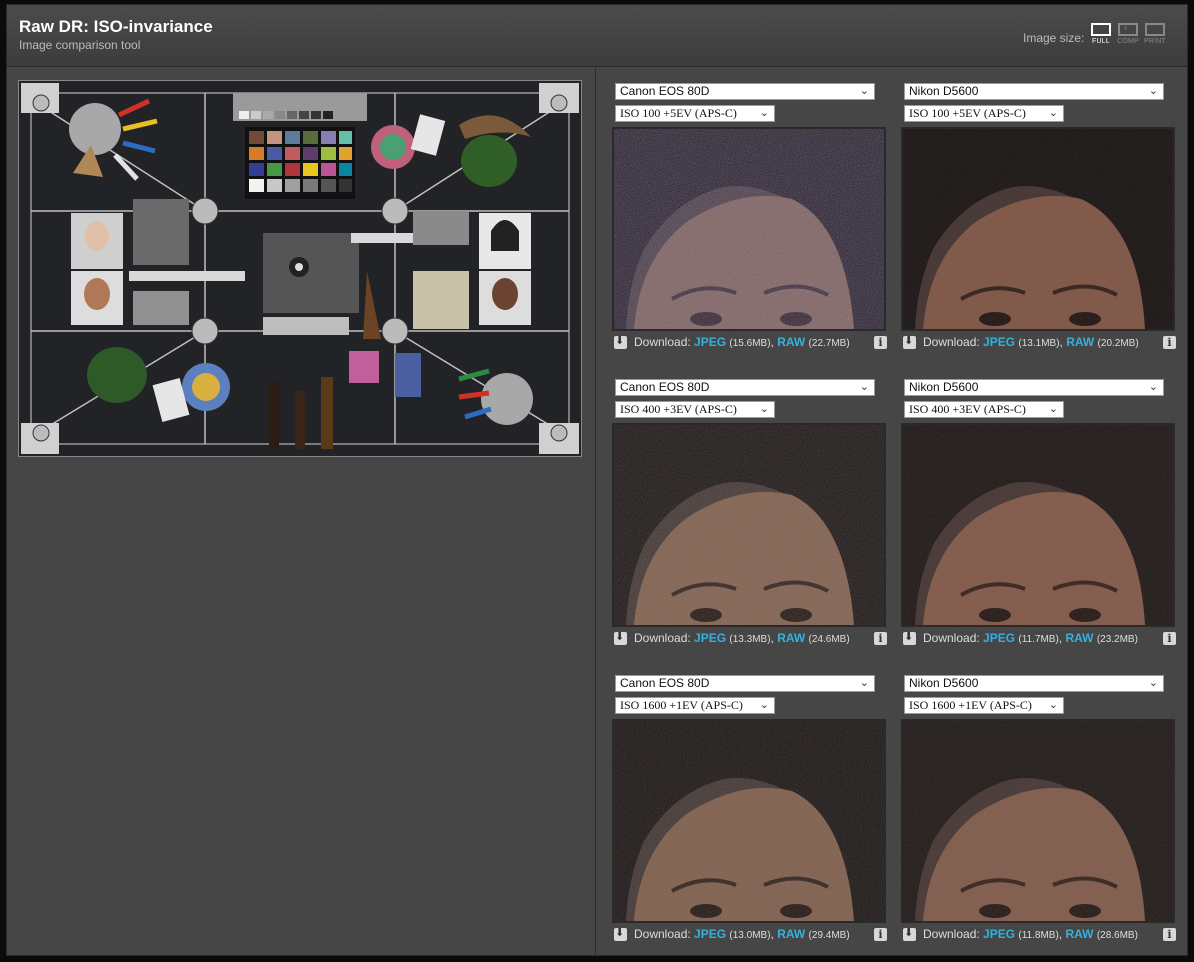  What do you see at coordinates (750, 935) in the screenshot?
I see `jpeg-size: (13.0MB)` at bounding box center [750, 935].